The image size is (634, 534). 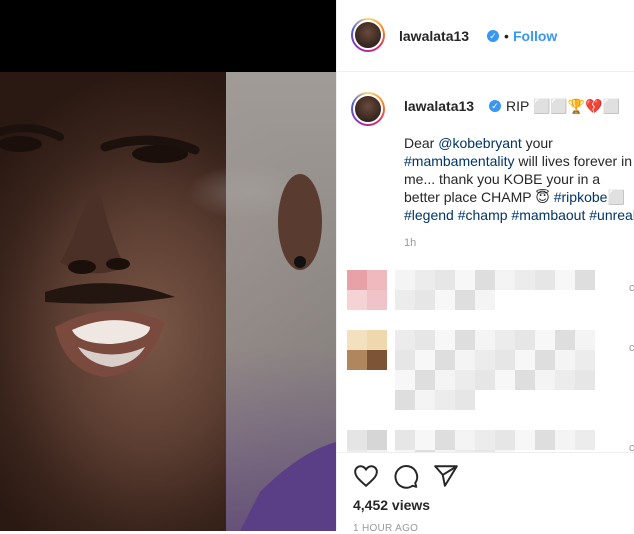 What do you see at coordinates (368, 109) in the screenshot?
I see `caption-avatar` at bounding box center [368, 109].